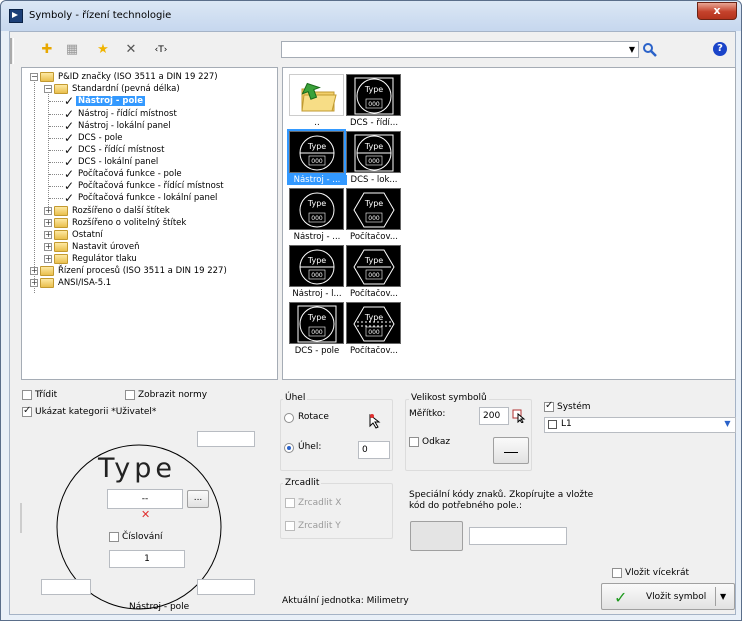 The image size is (742, 621). I want to click on insert-dropdown-icon: ▼, so click(723, 596).